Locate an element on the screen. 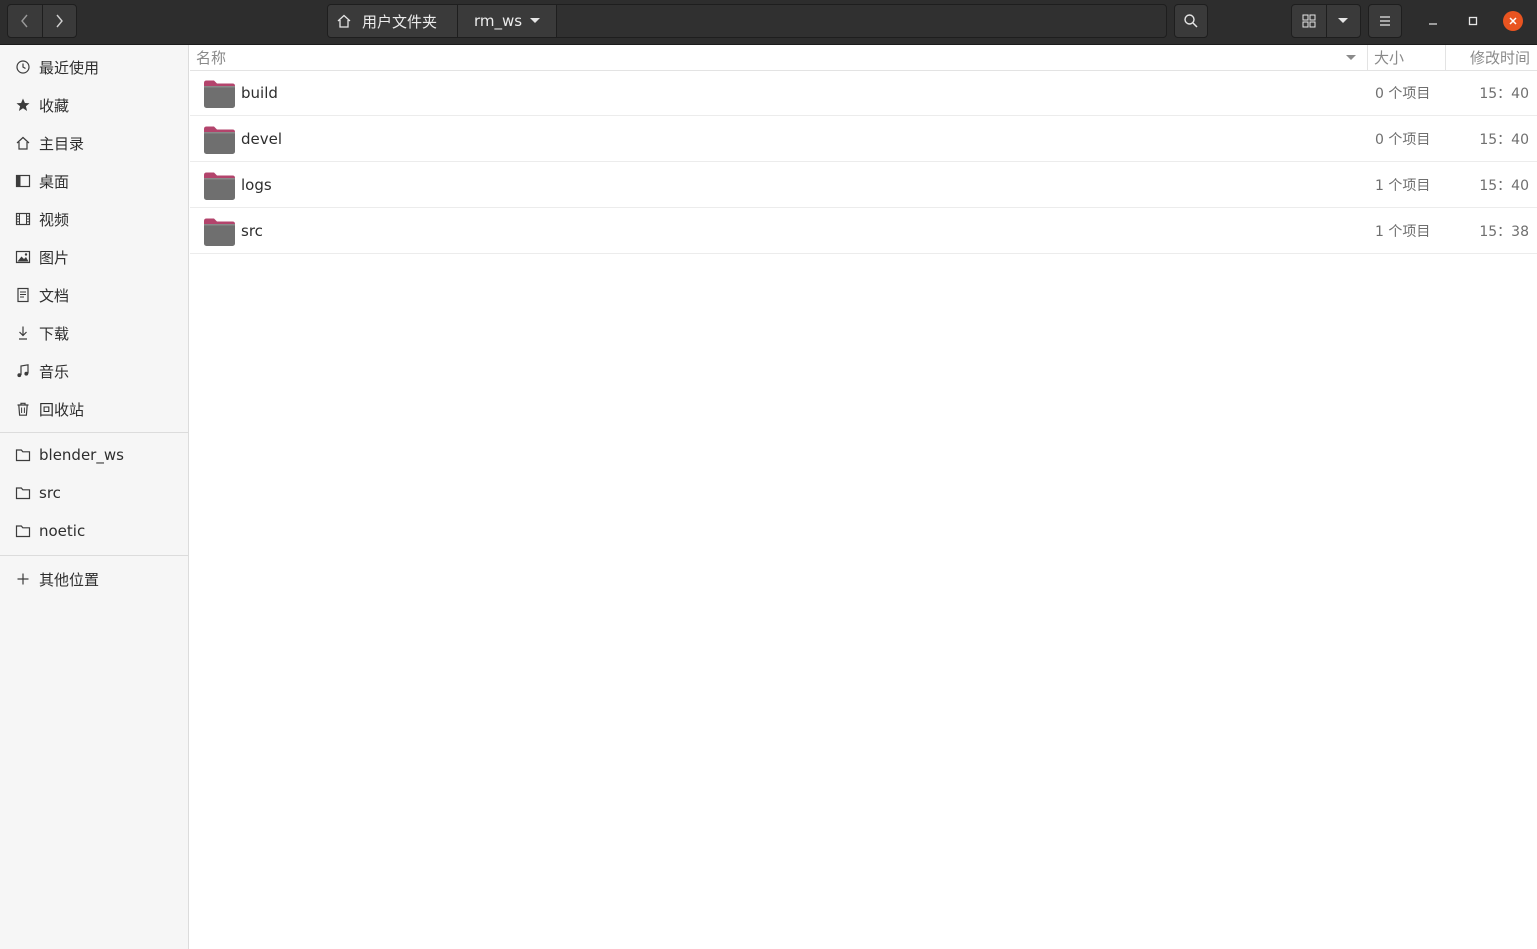 This screenshot has height=949, width=1537. chevron-down-icon is located at coordinates (1343, 20).